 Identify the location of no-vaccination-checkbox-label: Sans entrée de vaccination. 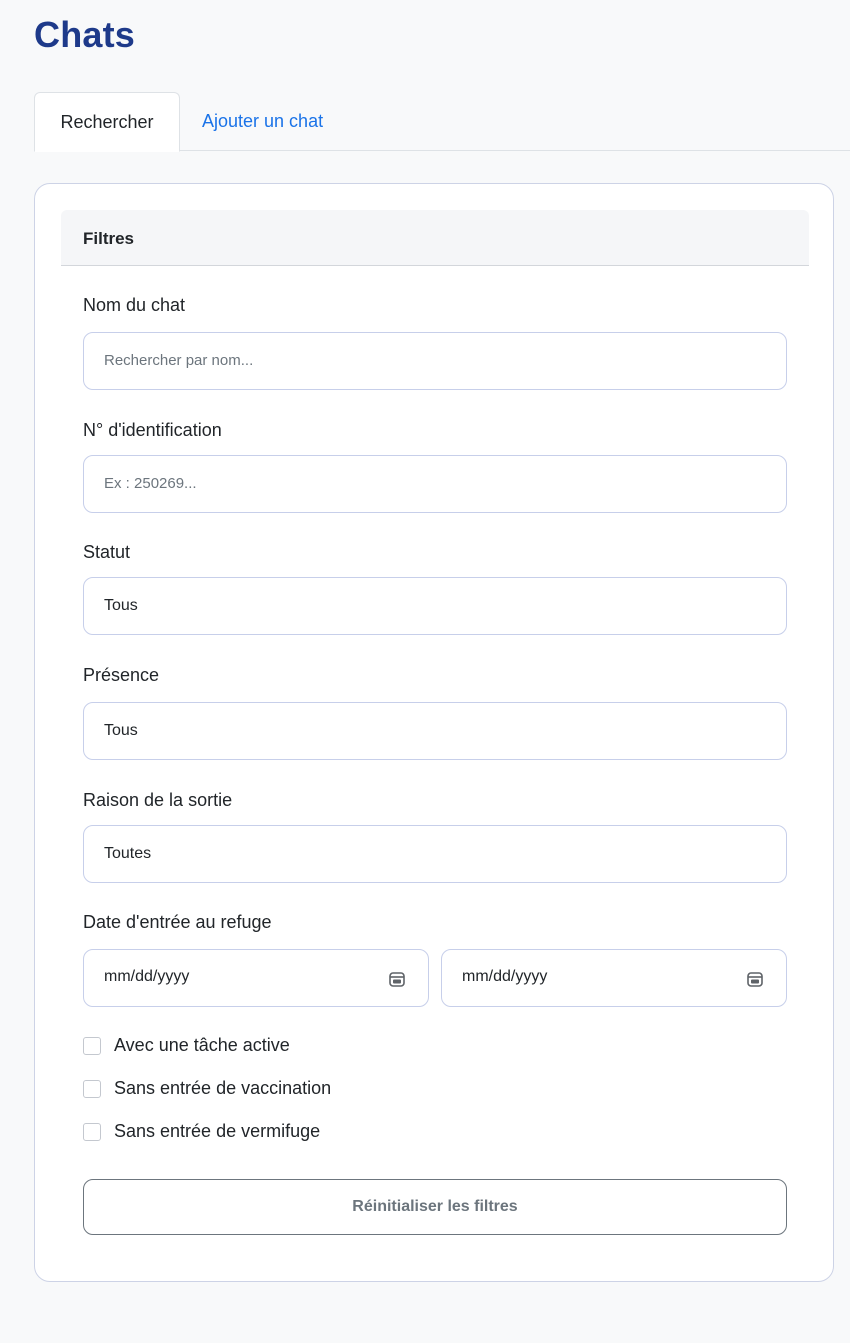
(222, 1088).